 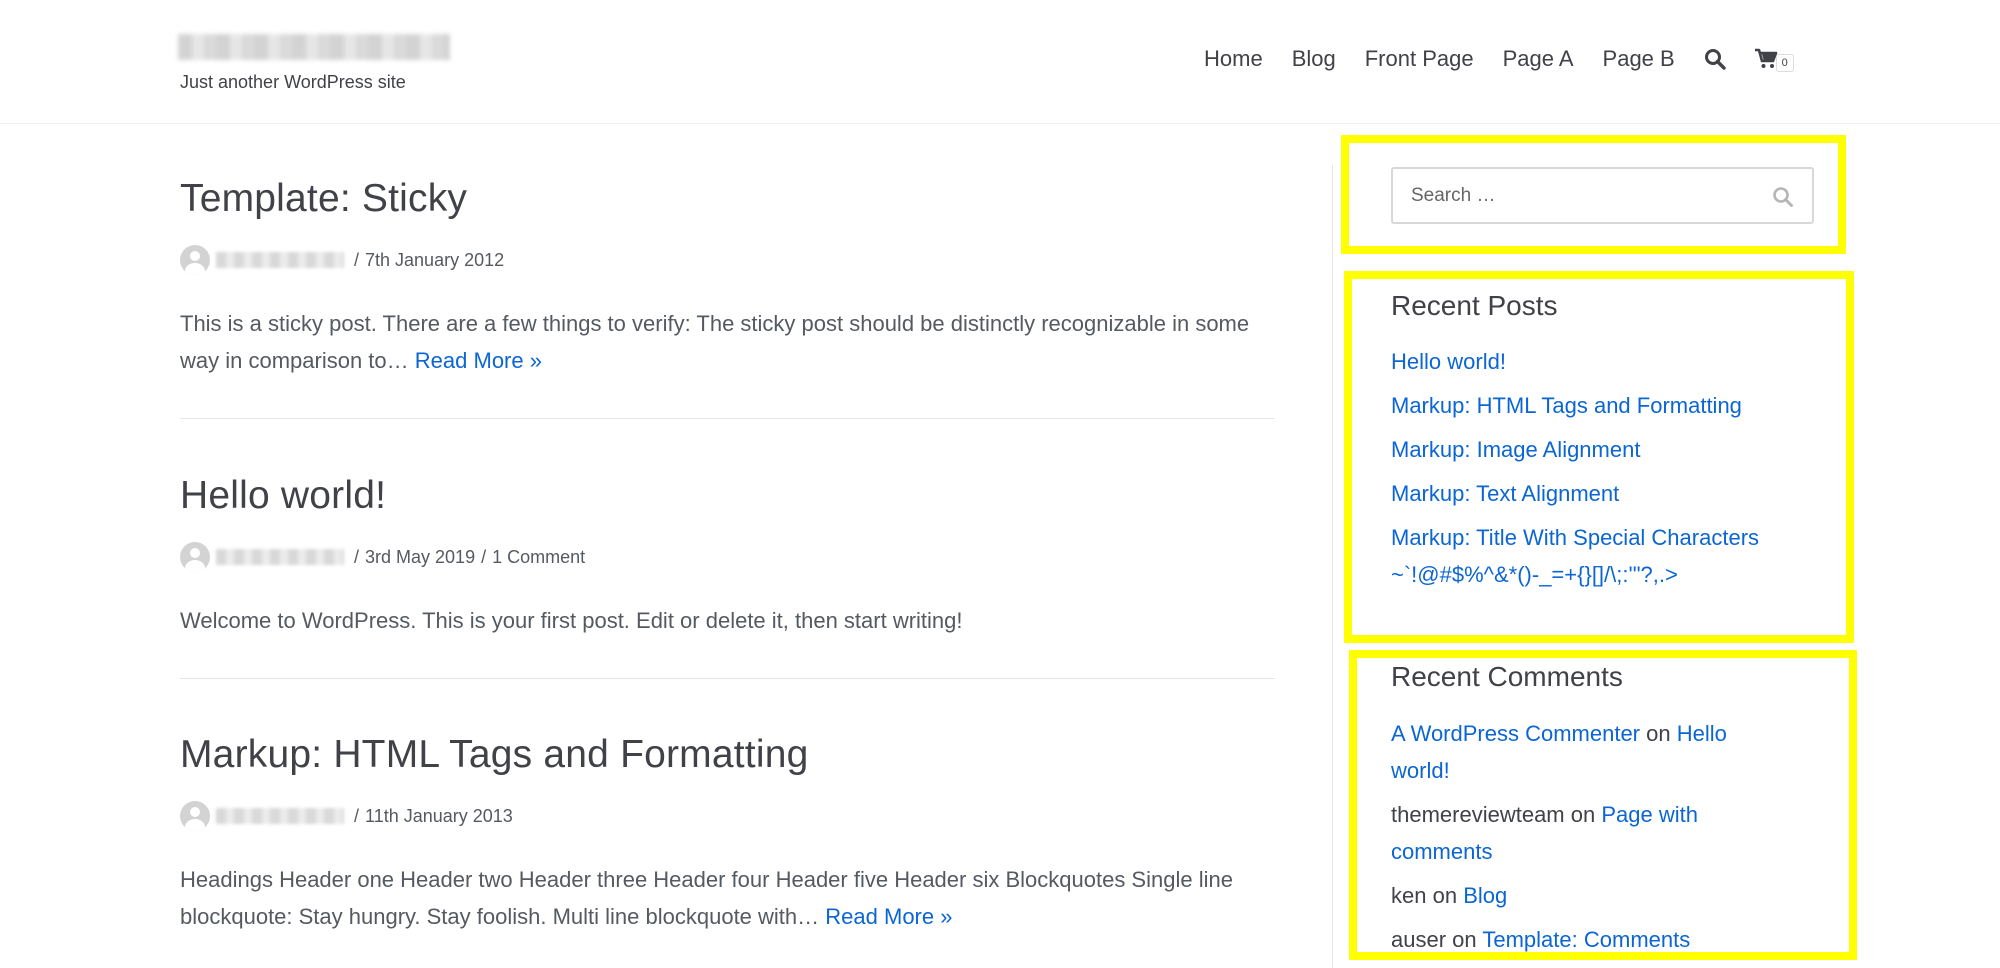 I want to click on comment-author-link: A WordPress Commenter, so click(x=1515, y=733).